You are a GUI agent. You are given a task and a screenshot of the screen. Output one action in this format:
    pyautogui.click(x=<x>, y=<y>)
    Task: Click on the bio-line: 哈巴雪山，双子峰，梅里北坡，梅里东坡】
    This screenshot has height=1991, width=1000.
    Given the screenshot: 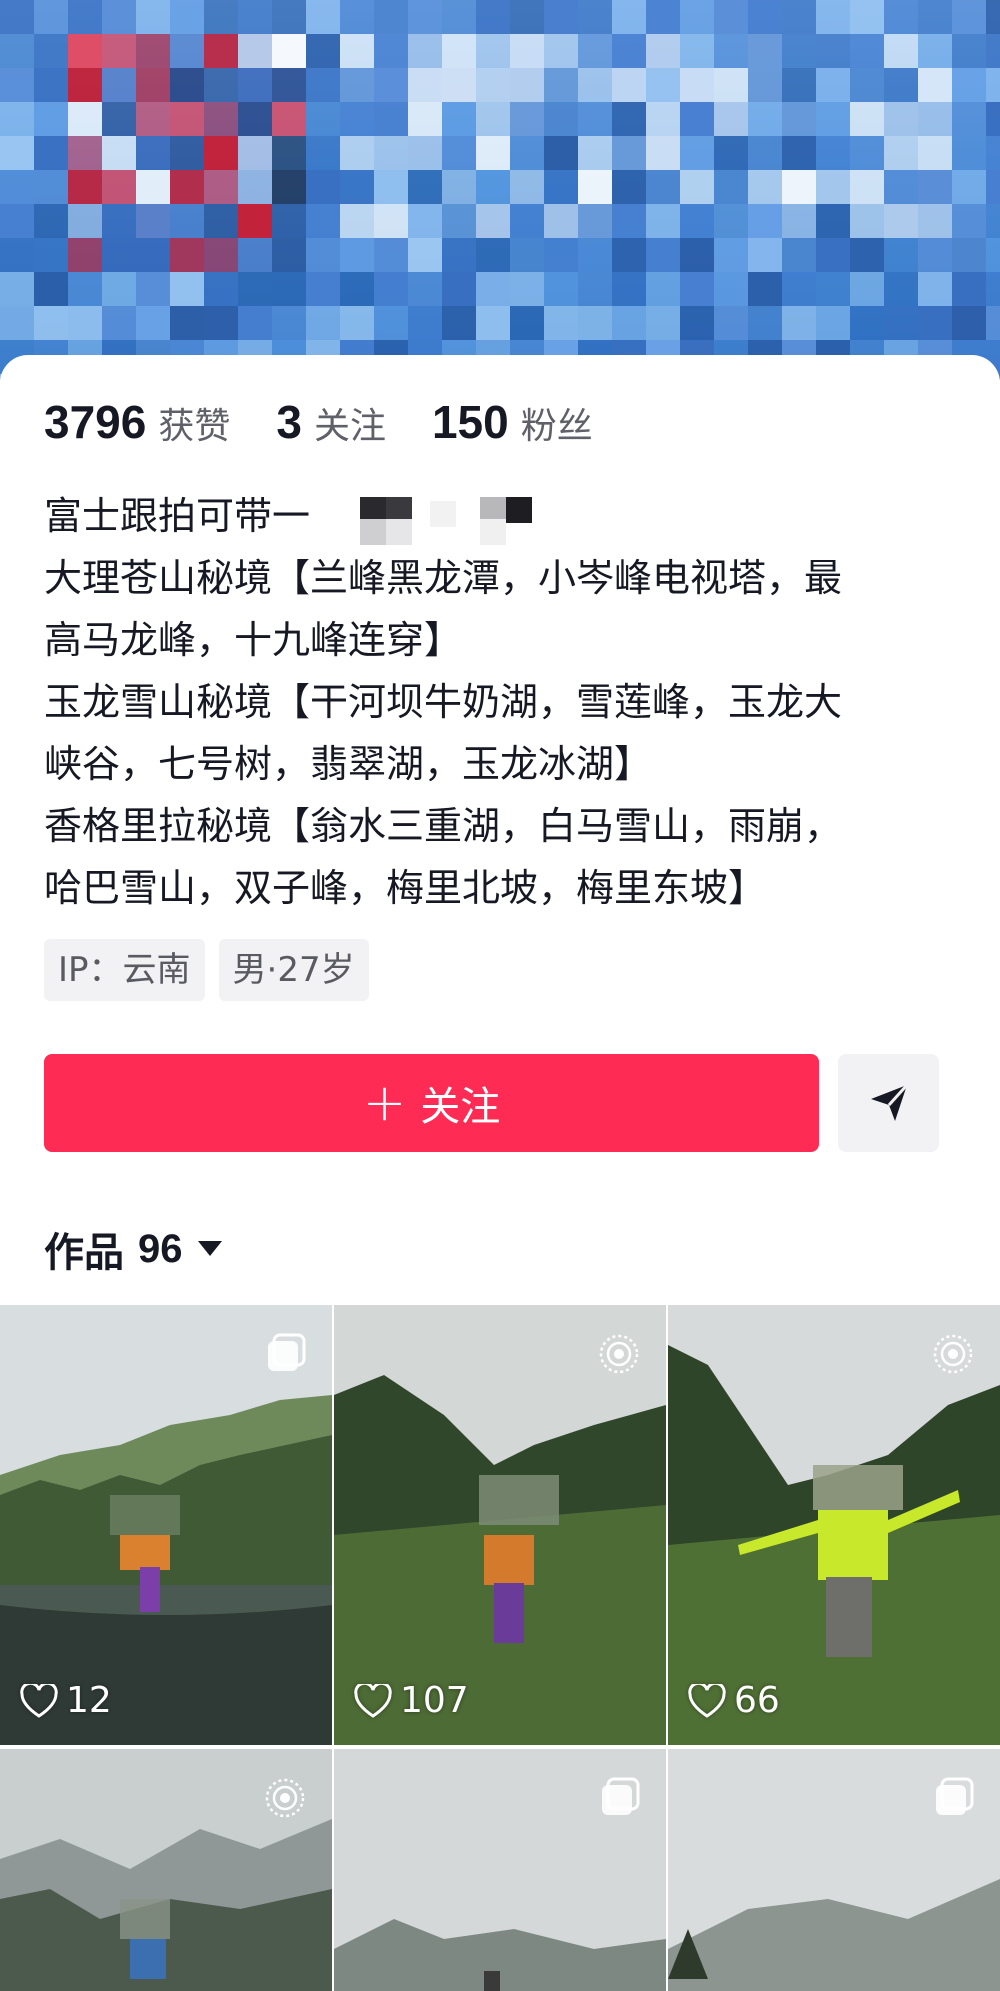 What is the action you would take?
    pyautogui.click(x=405, y=888)
    